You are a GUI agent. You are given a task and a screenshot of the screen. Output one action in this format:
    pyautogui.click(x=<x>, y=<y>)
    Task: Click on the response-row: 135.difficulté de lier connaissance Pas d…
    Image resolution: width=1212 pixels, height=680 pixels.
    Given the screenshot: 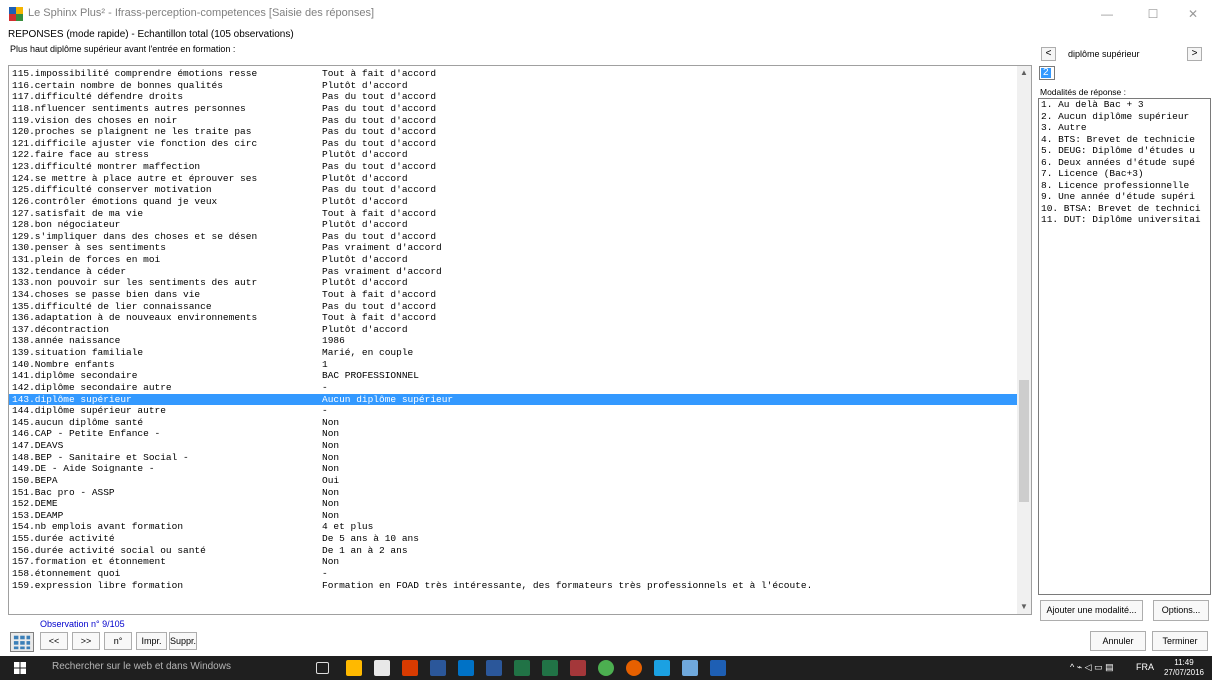 What is the action you would take?
    pyautogui.click(x=514, y=307)
    